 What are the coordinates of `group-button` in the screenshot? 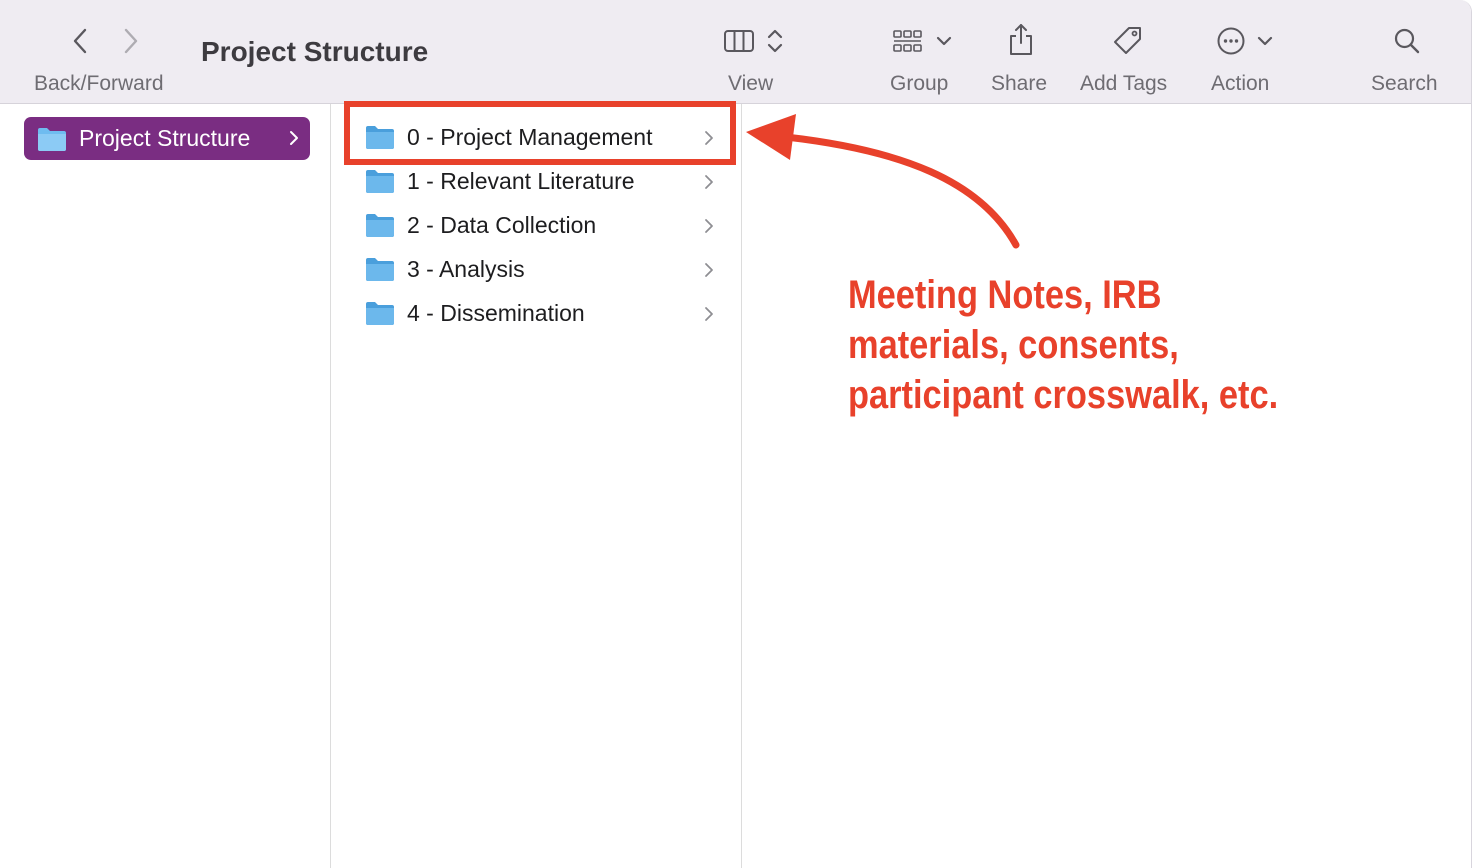 It's located at (923, 41).